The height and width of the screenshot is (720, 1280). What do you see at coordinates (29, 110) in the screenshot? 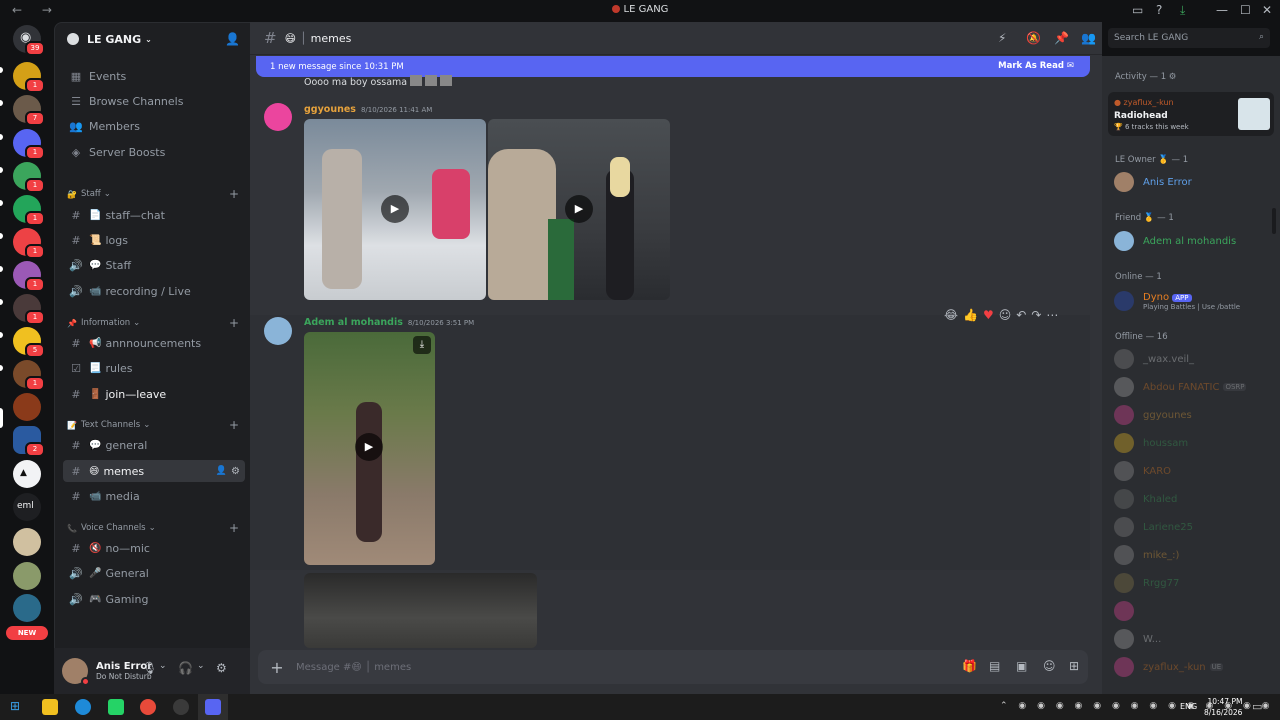
I see `server-icon-2: 7` at bounding box center [29, 110].